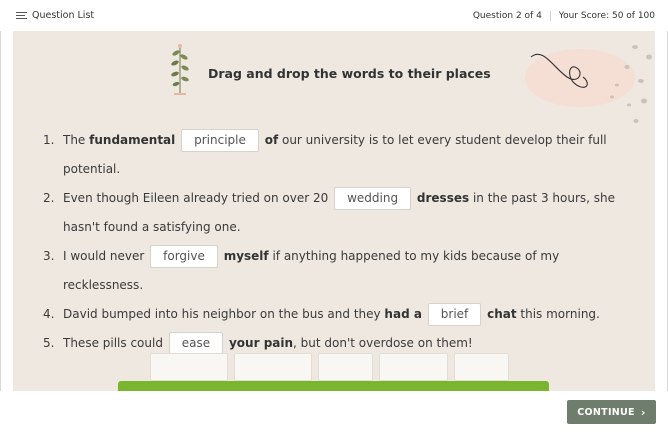  I want to click on instruction-title: Drag and drop the words to their places, so click(349, 73).